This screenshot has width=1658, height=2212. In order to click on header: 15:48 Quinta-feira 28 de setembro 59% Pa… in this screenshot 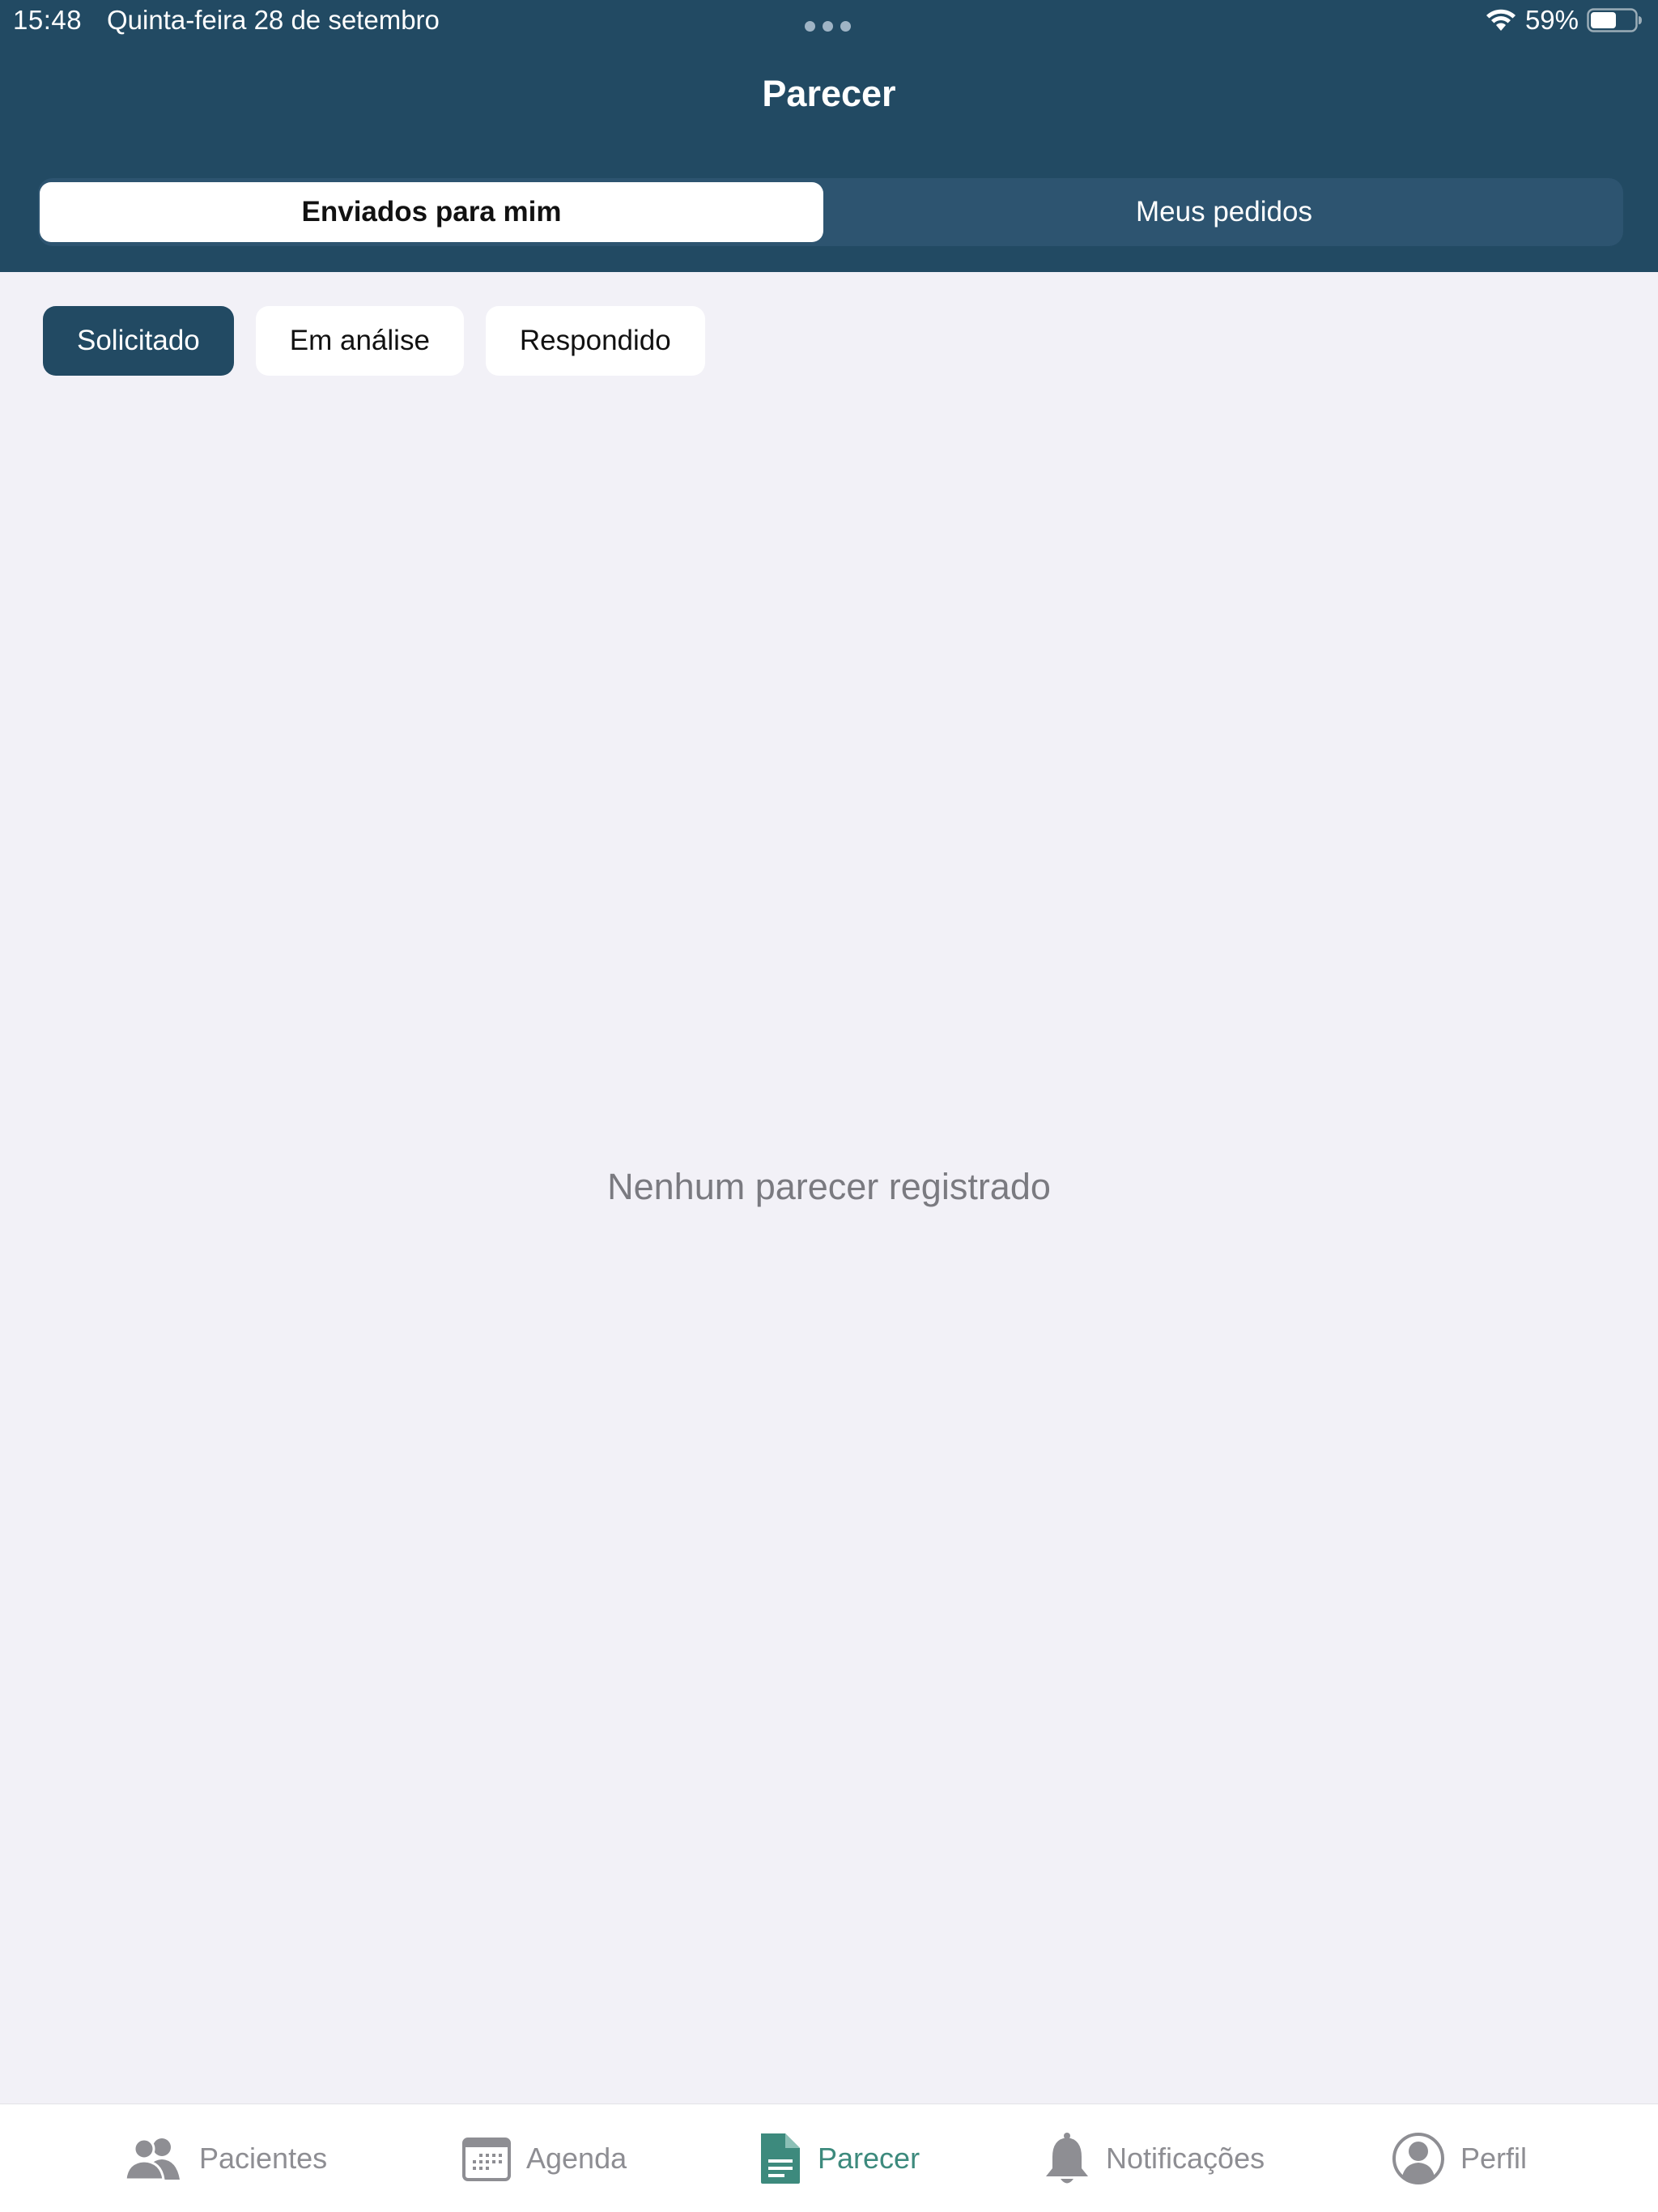, I will do `click(829, 136)`.